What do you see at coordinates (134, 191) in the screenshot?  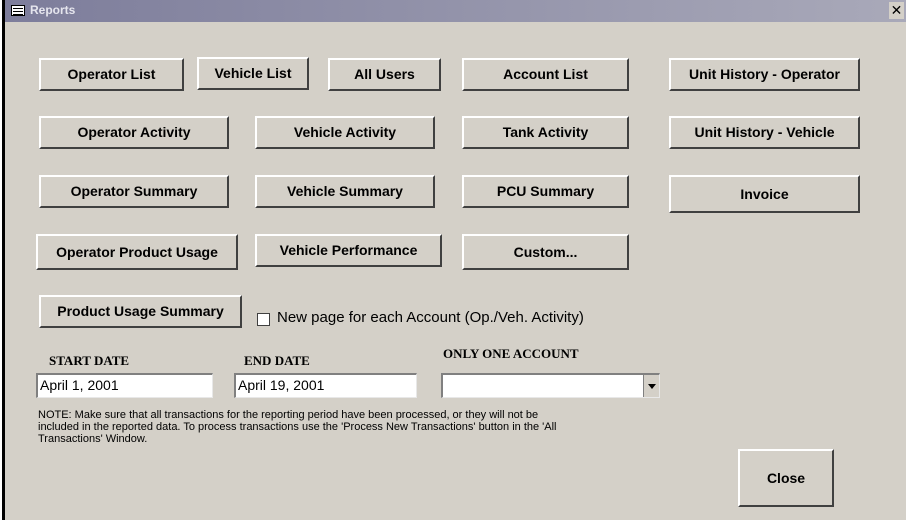 I see `operator-summary-button: Operator Summary` at bounding box center [134, 191].